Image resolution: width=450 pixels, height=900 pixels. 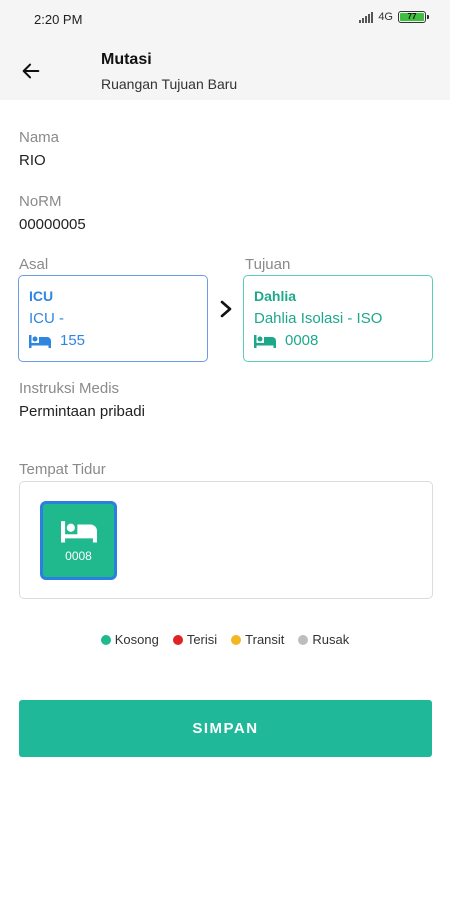 What do you see at coordinates (226, 309) in the screenshot?
I see `chevron-right-icon` at bounding box center [226, 309].